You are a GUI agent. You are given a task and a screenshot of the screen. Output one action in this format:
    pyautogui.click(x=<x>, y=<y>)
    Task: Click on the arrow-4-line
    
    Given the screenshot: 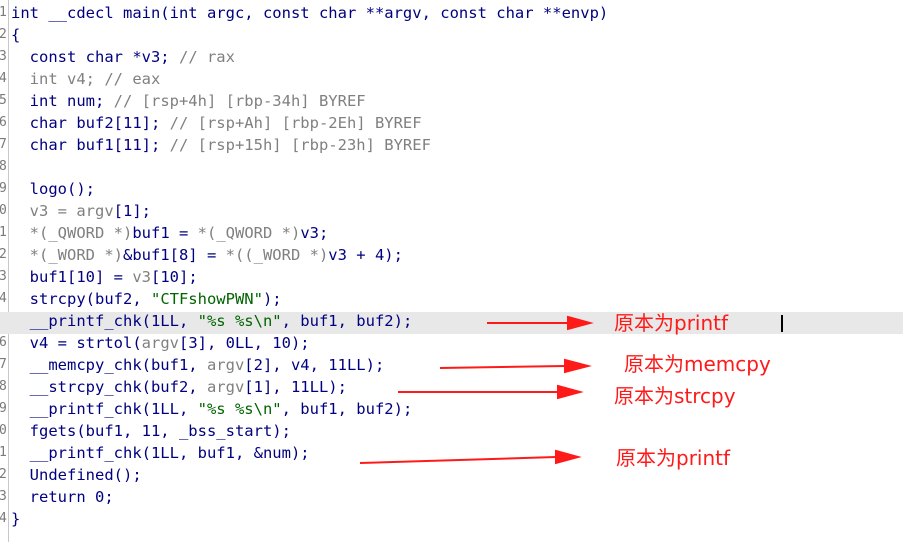 What is the action you would take?
    pyautogui.click(x=458, y=460)
    